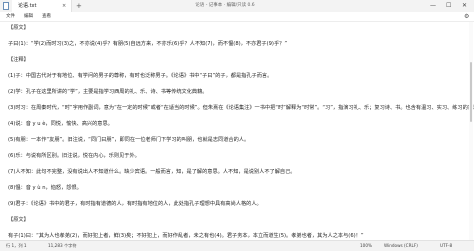 Image resolution: width=474 pixels, height=251 pixels. What do you see at coordinates (74, 156) in the screenshot?
I see `text-line: (6)乐：与说有所区别。旧注说，悦在内心，乐则见于外。` at bounding box center [74, 156].